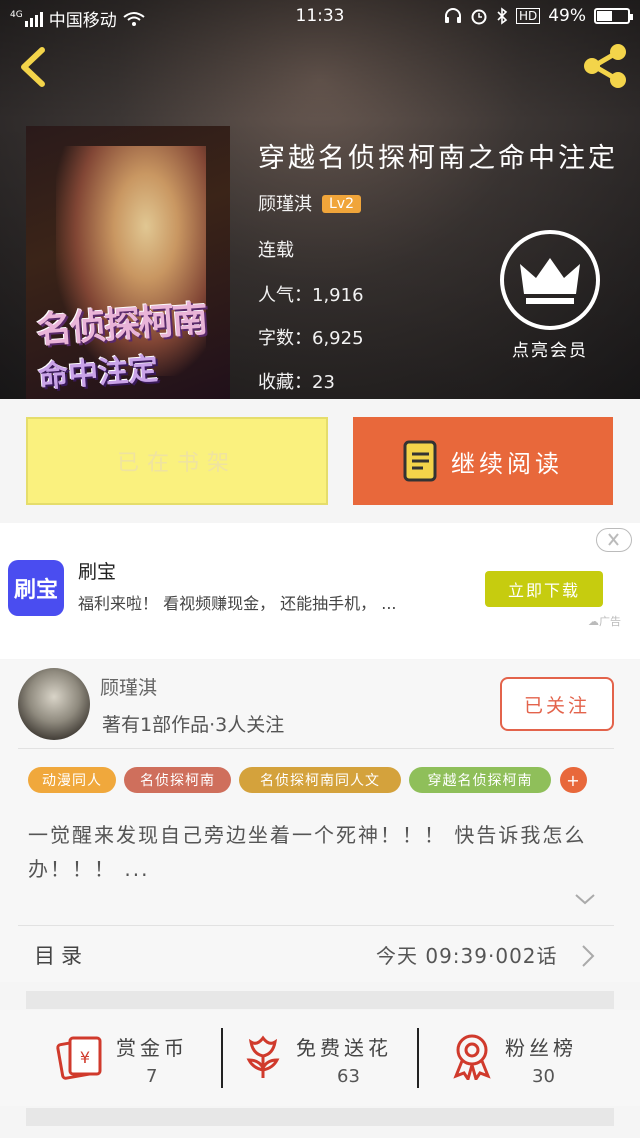 The width and height of the screenshot is (640, 1138). What do you see at coordinates (593, 621) in the screenshot?
I see `cloud-icon: ☁` at bounding box center [593, 621].